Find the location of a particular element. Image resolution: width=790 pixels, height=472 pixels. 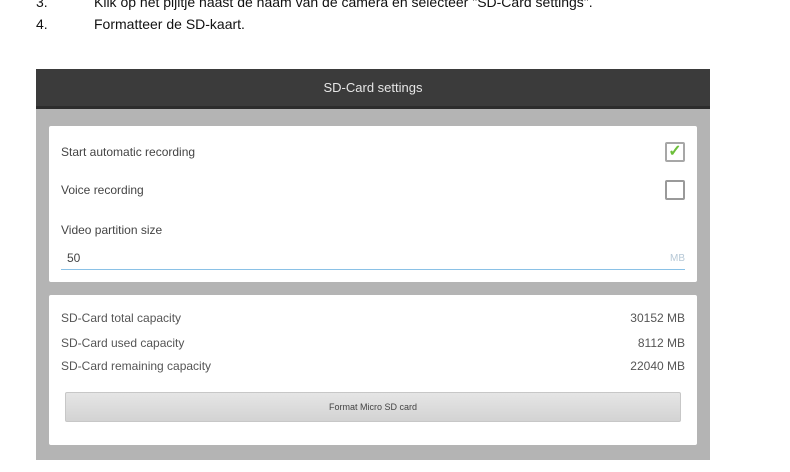

partition-size-value: 50 is located at coordinates (74, 258).